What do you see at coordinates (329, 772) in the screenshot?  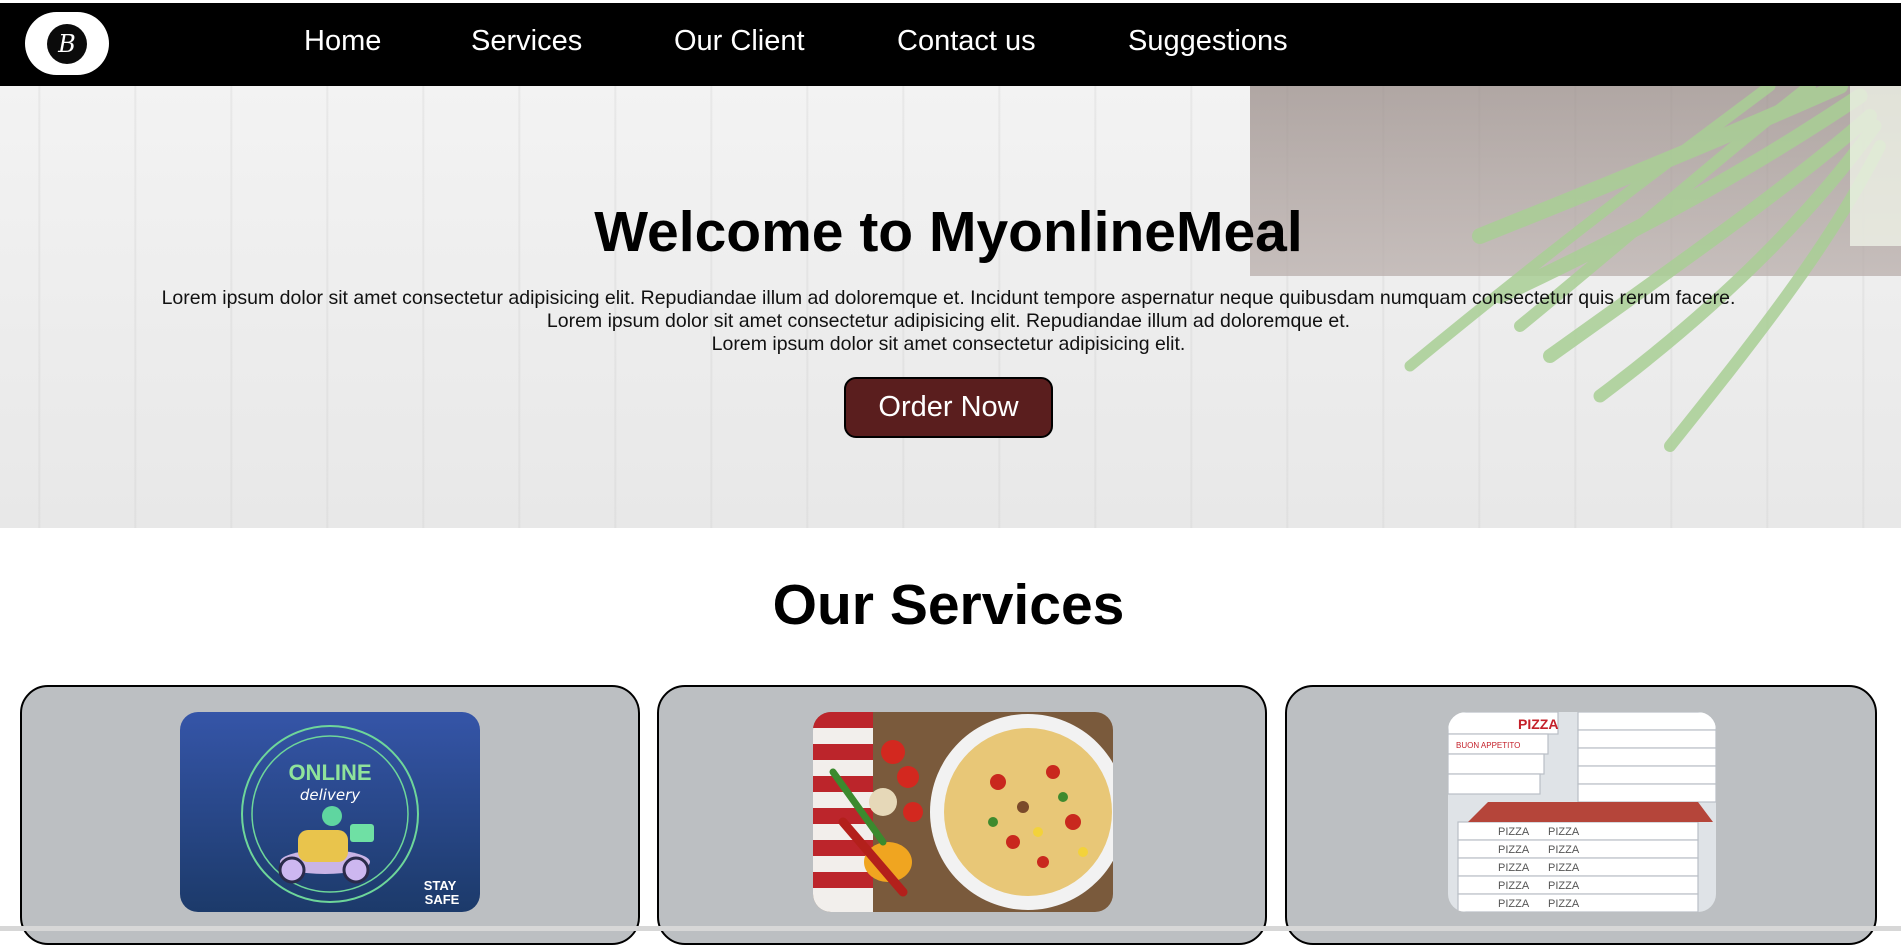 I see `delivery-image-text: ONLINE` at bounding box center [329, 772].